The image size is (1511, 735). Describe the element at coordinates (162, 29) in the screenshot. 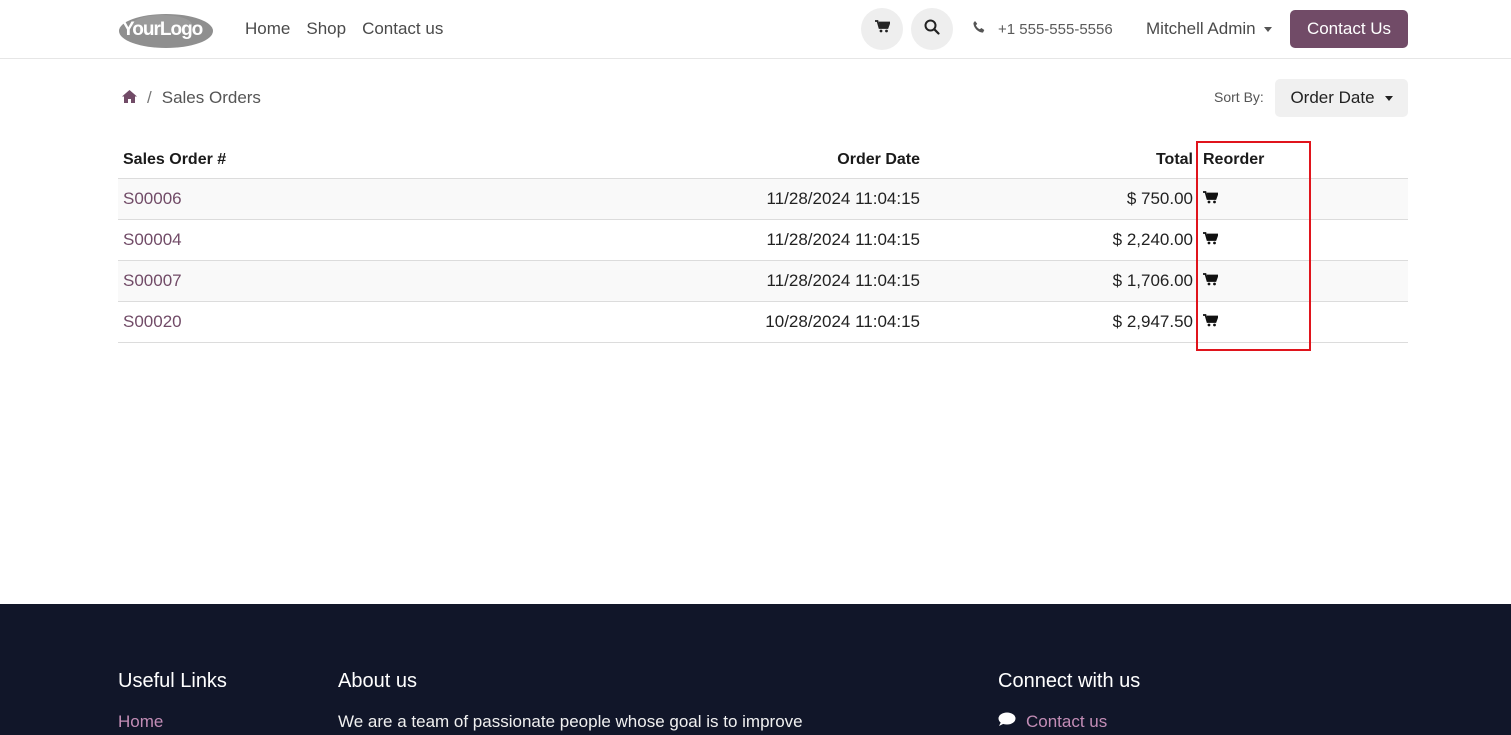

I see `logo-text: YourLogo` at that location.